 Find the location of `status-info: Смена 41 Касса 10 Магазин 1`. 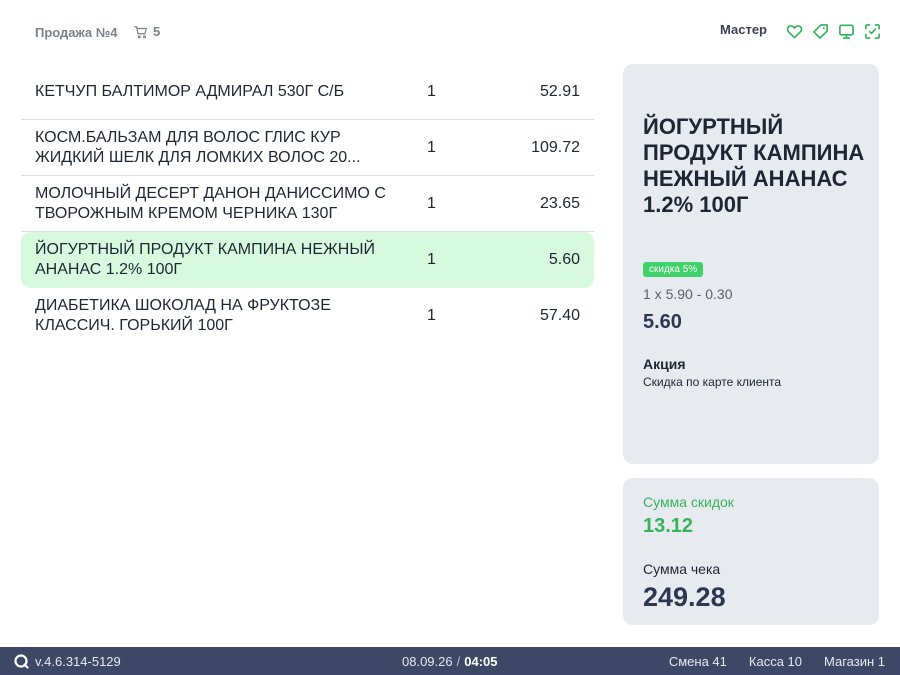

status-info: Смена 41 Касса 10 Магазин 1 is located at coordinates (777, 661).